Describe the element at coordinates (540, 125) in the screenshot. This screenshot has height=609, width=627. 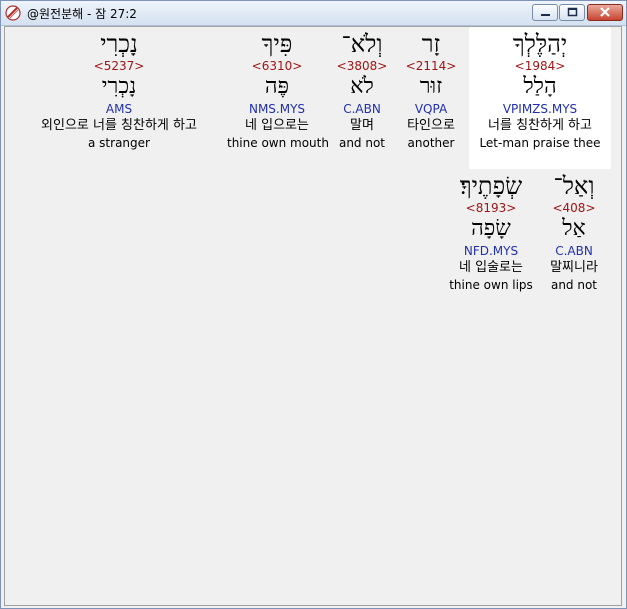
I see `korean-gloss: 너를 칭찬하게 하고` at that location.